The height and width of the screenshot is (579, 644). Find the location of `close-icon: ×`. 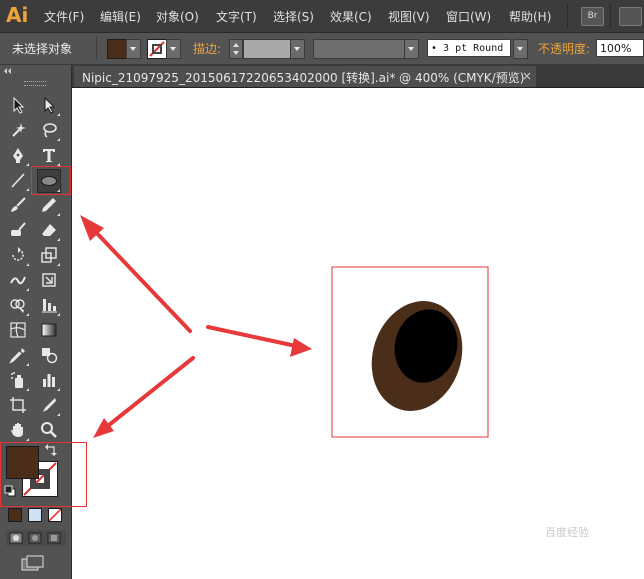

close-icon: × is located at coordinates (527, 76).